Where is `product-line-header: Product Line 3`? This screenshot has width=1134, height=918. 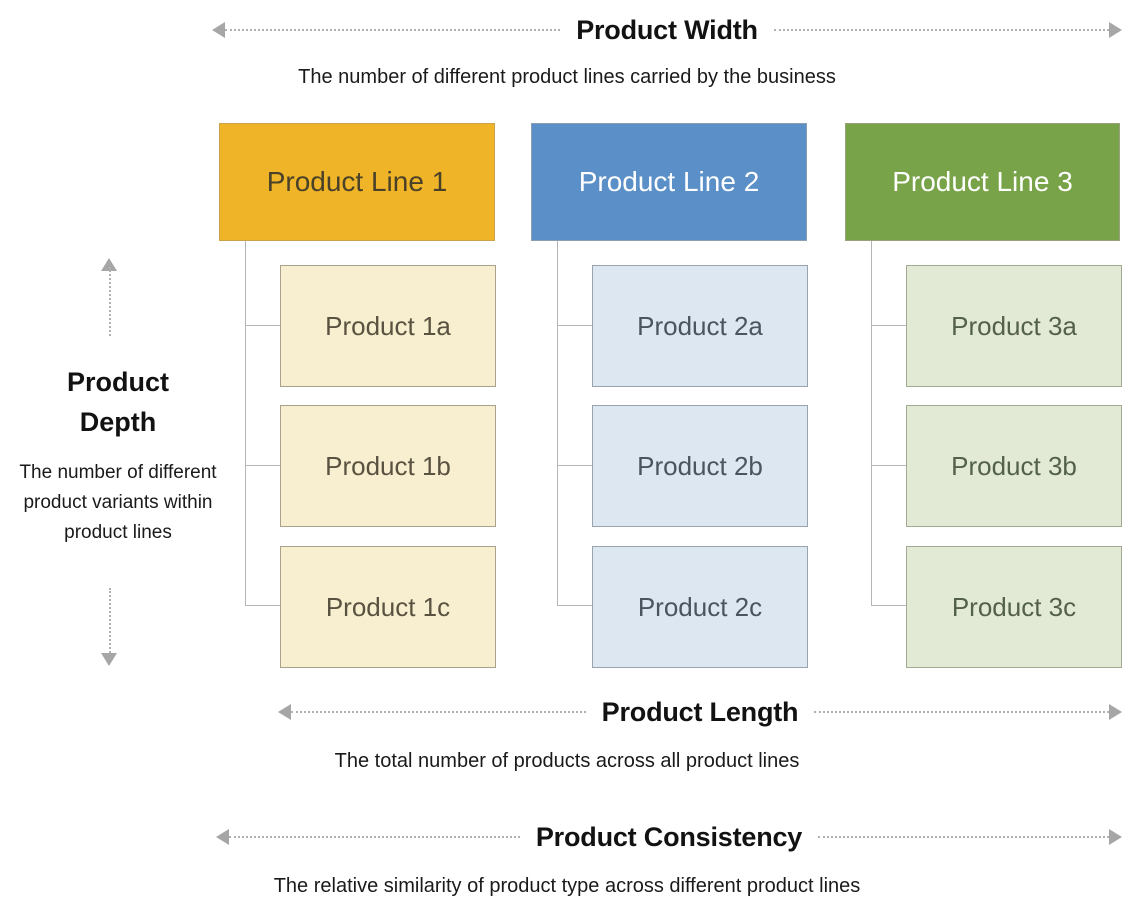 product-line-header: Product Line 3 is located at coordinates (982, 182).